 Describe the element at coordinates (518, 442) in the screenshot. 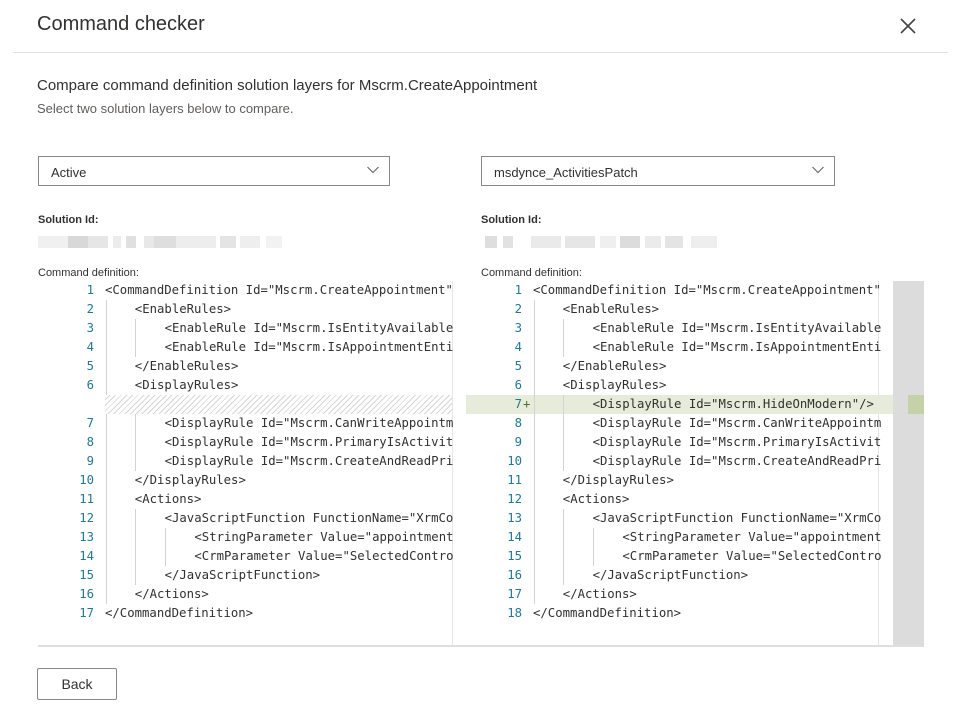

I see `line-number: 9` at that location.